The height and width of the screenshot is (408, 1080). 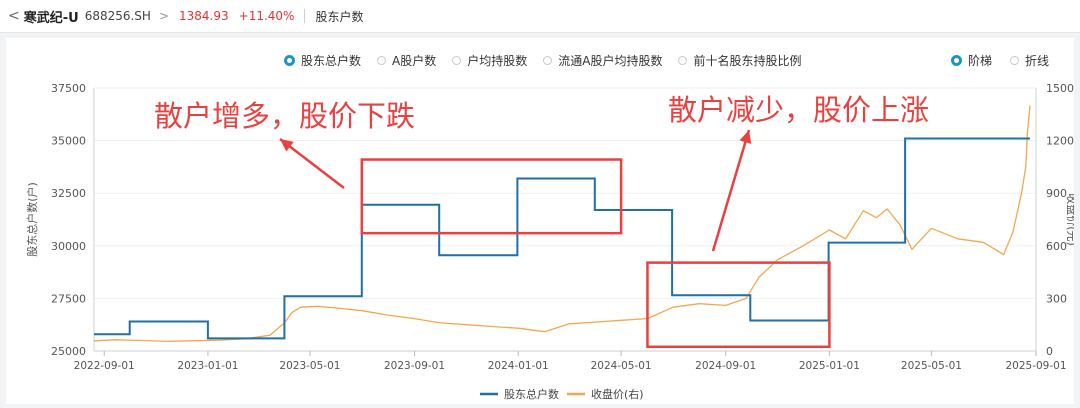 I want to click on tab-avg-holding: 户均持股数, so click(x=489, y=60).